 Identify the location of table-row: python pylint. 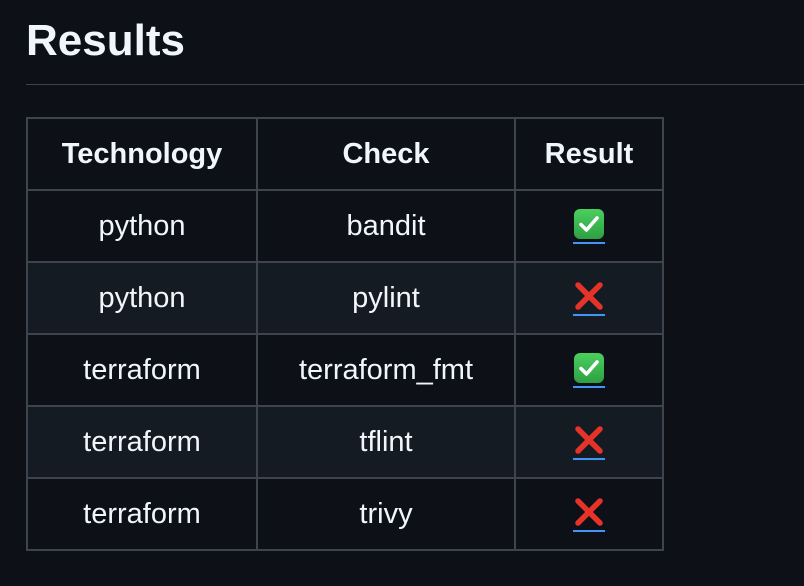
(345, 298).